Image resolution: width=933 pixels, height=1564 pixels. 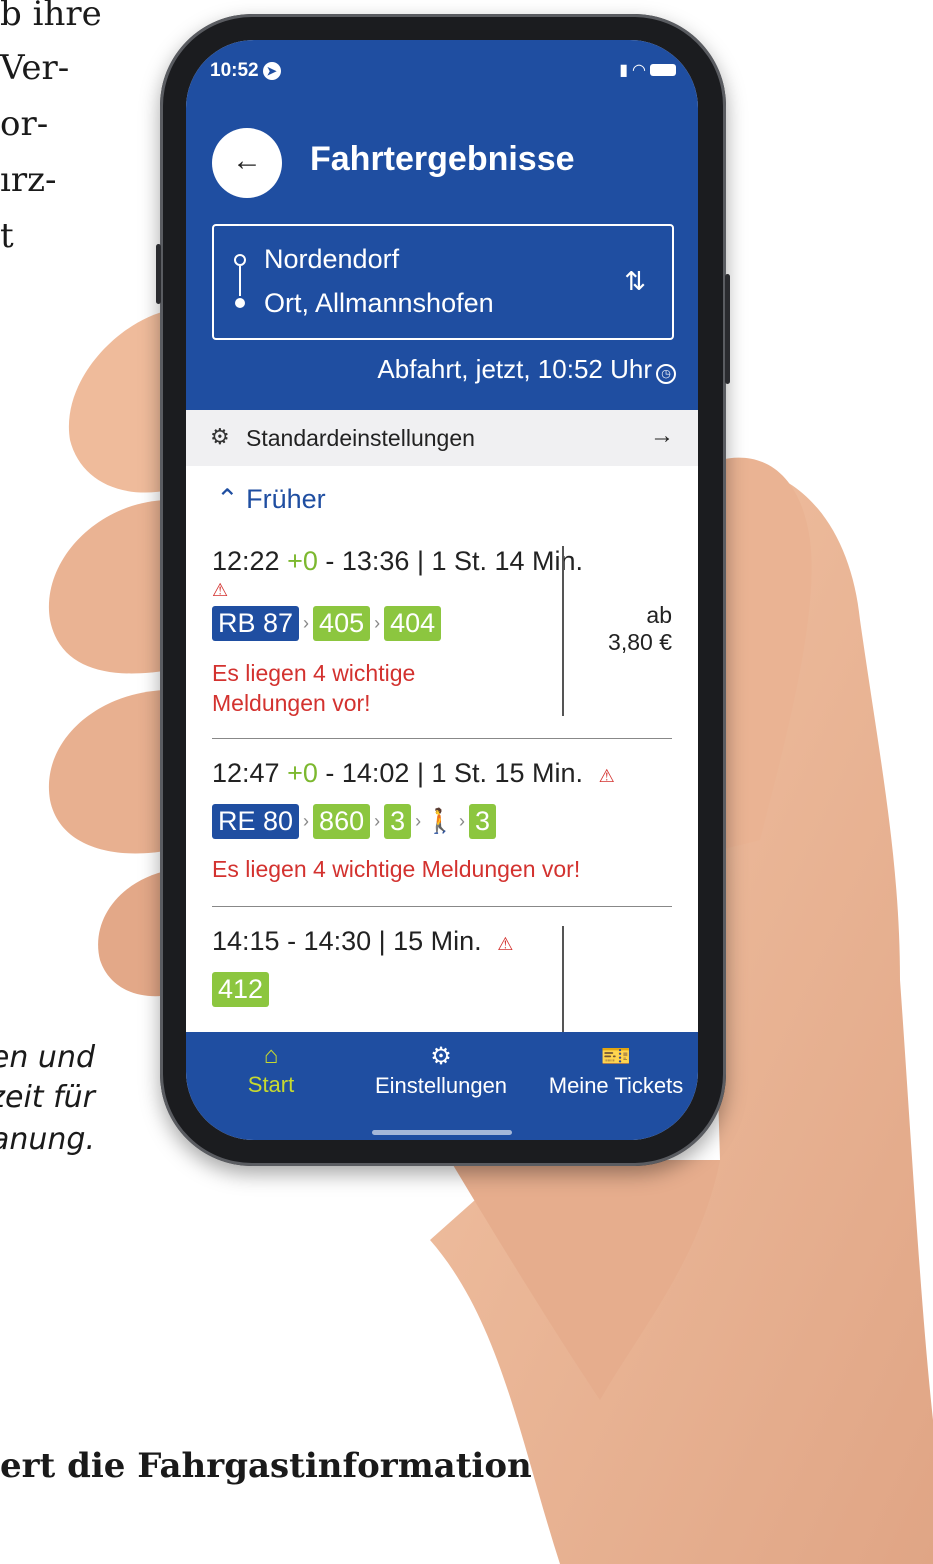 What do you see at coordinates (286, 499) in the screenshot?
I see `earlier-label: Früher` at bounding box center [286, 499].